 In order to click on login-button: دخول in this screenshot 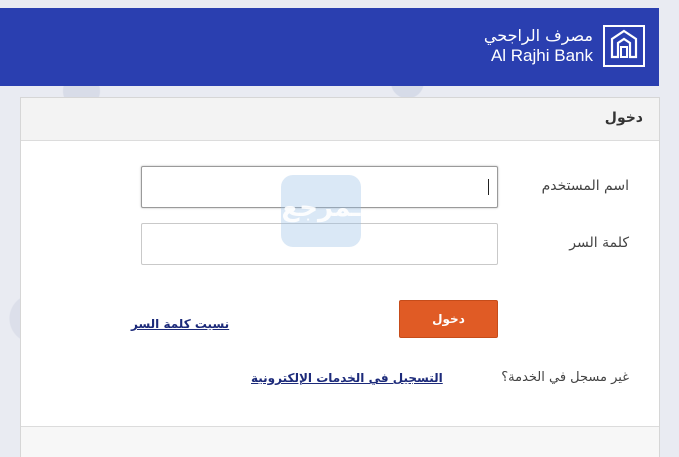, I will do `click(448, 319)`.